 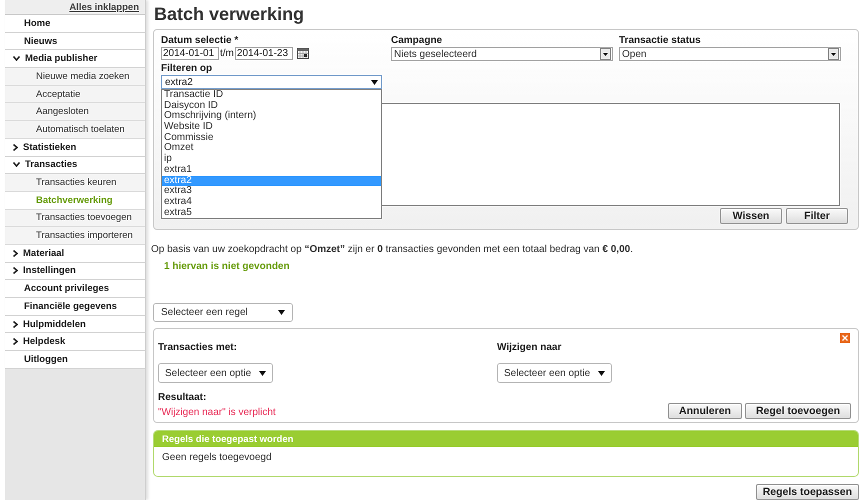 What do you see at coordinates (75, 342) in the screenshot?
I see `sidebar-item: Helpdesk` at bounding box center [75, 342].